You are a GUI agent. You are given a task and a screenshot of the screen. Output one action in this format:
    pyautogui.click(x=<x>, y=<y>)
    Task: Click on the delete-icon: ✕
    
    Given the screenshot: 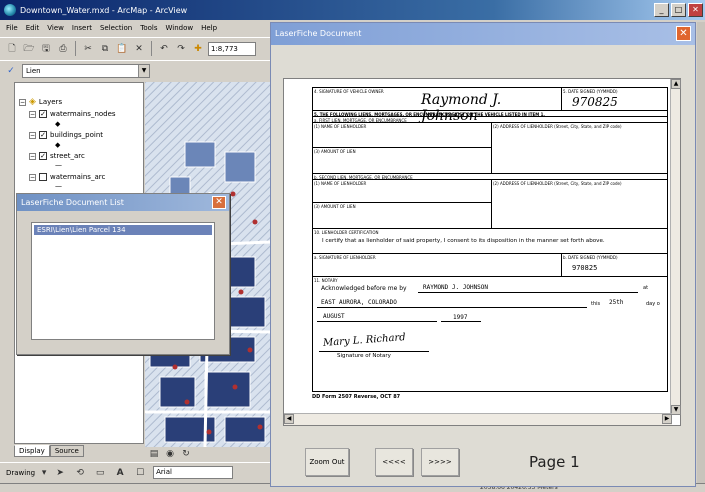 What is the action you would take?
    pyautogui.click(x=139, y=49)
    